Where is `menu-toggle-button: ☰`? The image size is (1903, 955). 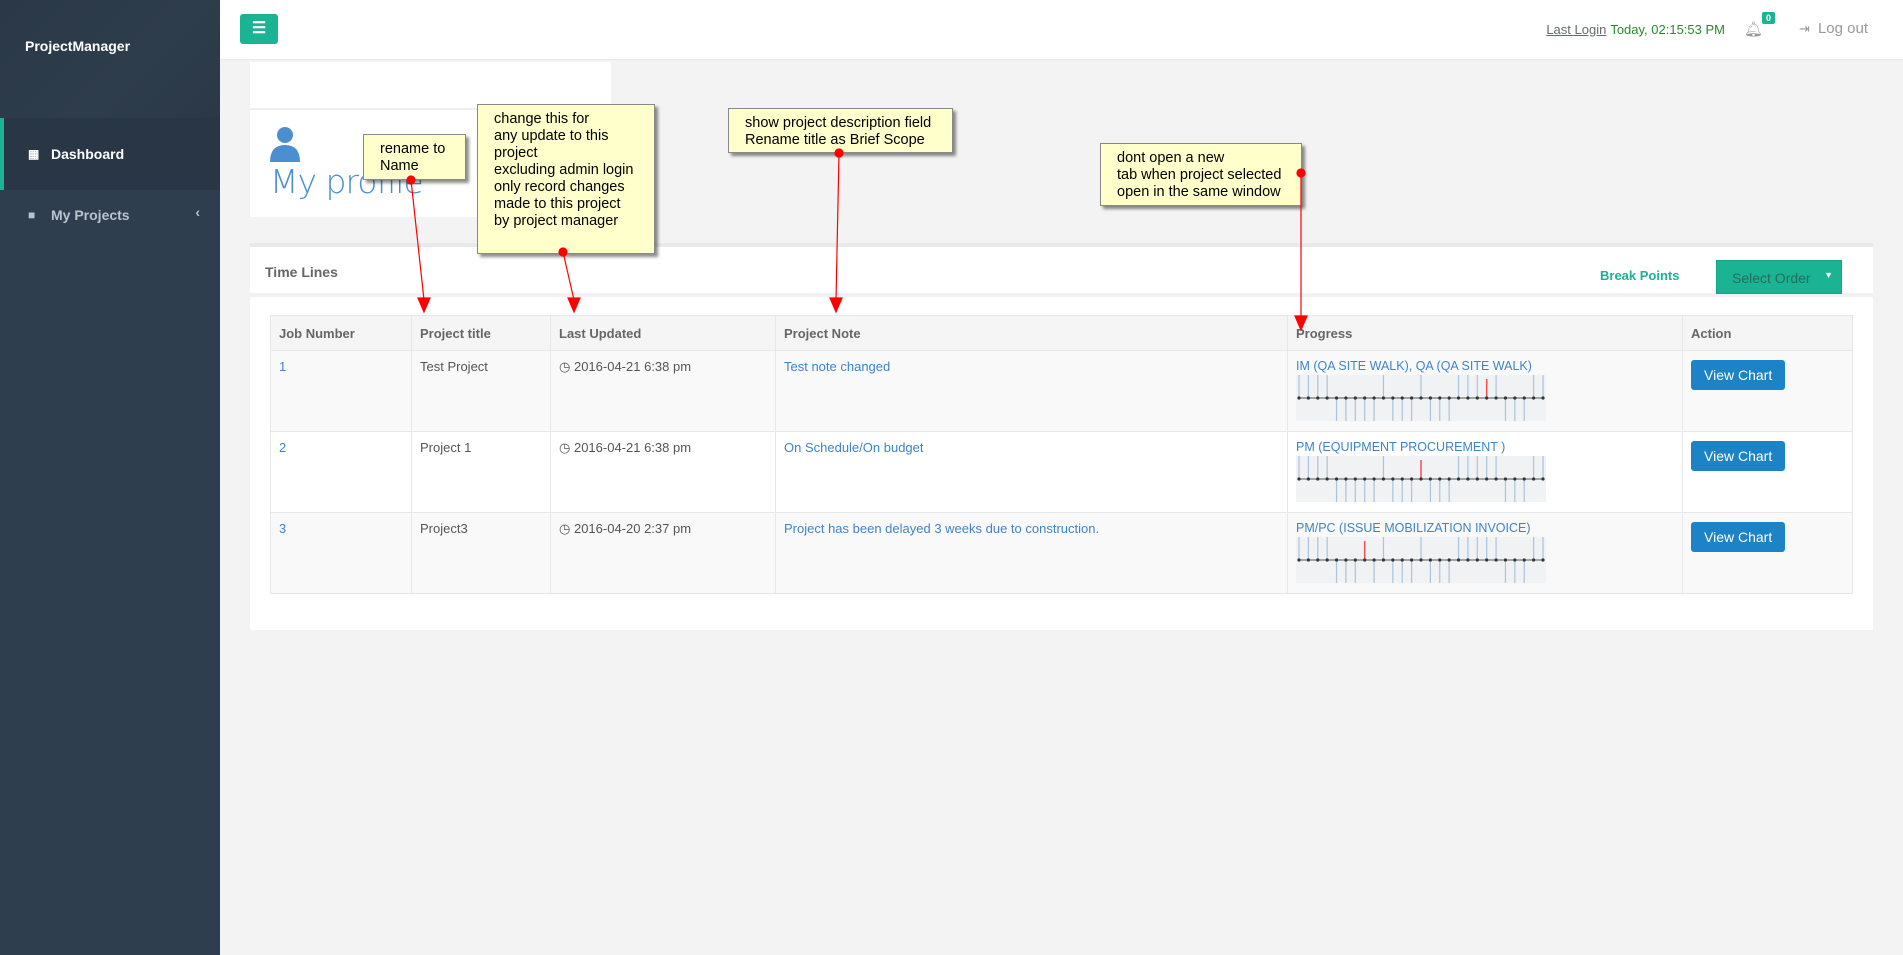 menu-toggle-button: ☰ is located at coordinates (259, 29).